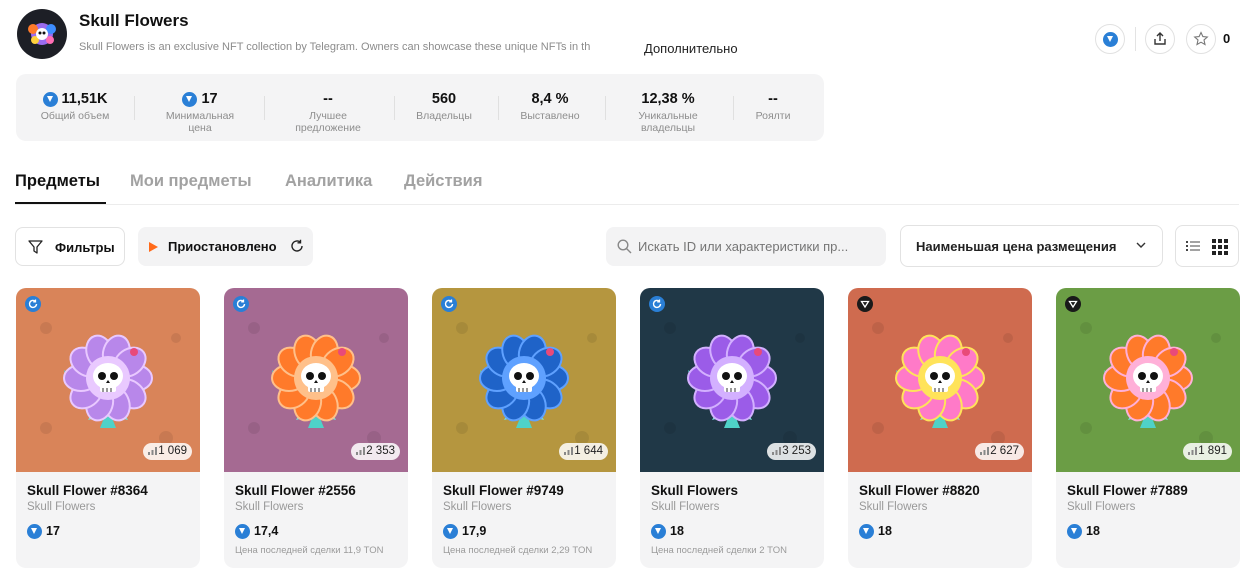 This screenshot has width=1242, height=581. I want to click on nft-name: Skull Flower #9749, so click(503, 490).